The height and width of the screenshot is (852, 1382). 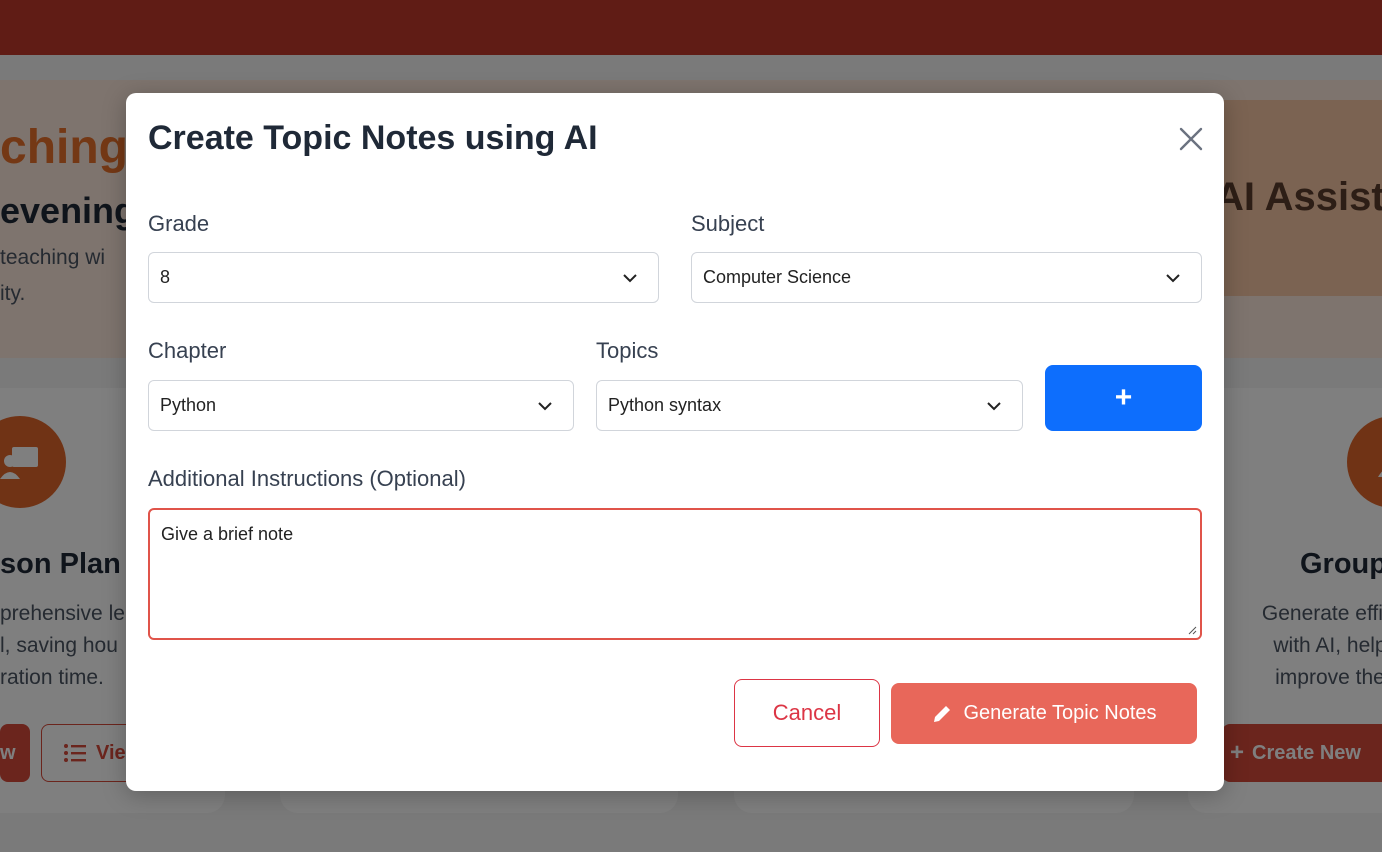 What do you see at coordinates (1192, 630) in the screenshot?
I see `resize-handle-icon` at bounding box center [1192, 630].